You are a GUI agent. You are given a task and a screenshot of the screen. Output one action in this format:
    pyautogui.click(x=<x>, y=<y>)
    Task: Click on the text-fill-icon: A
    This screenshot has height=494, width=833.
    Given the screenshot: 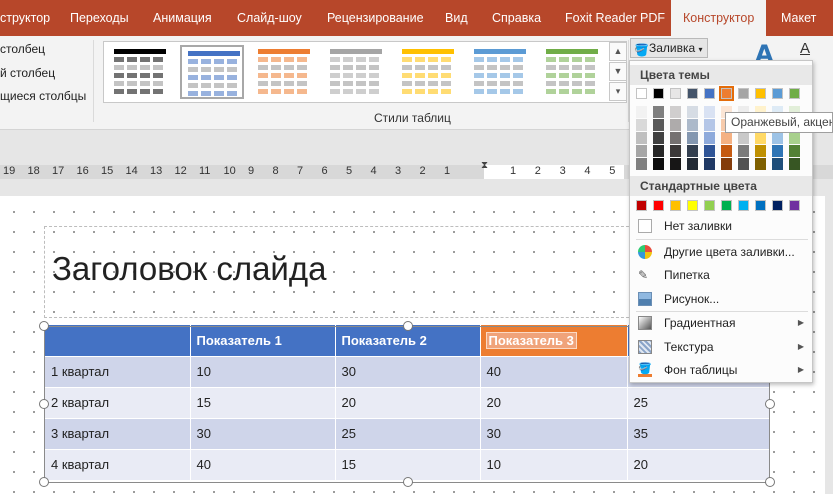 What is the action you would take?
    pyautogui.click(x=805, y=48)
    